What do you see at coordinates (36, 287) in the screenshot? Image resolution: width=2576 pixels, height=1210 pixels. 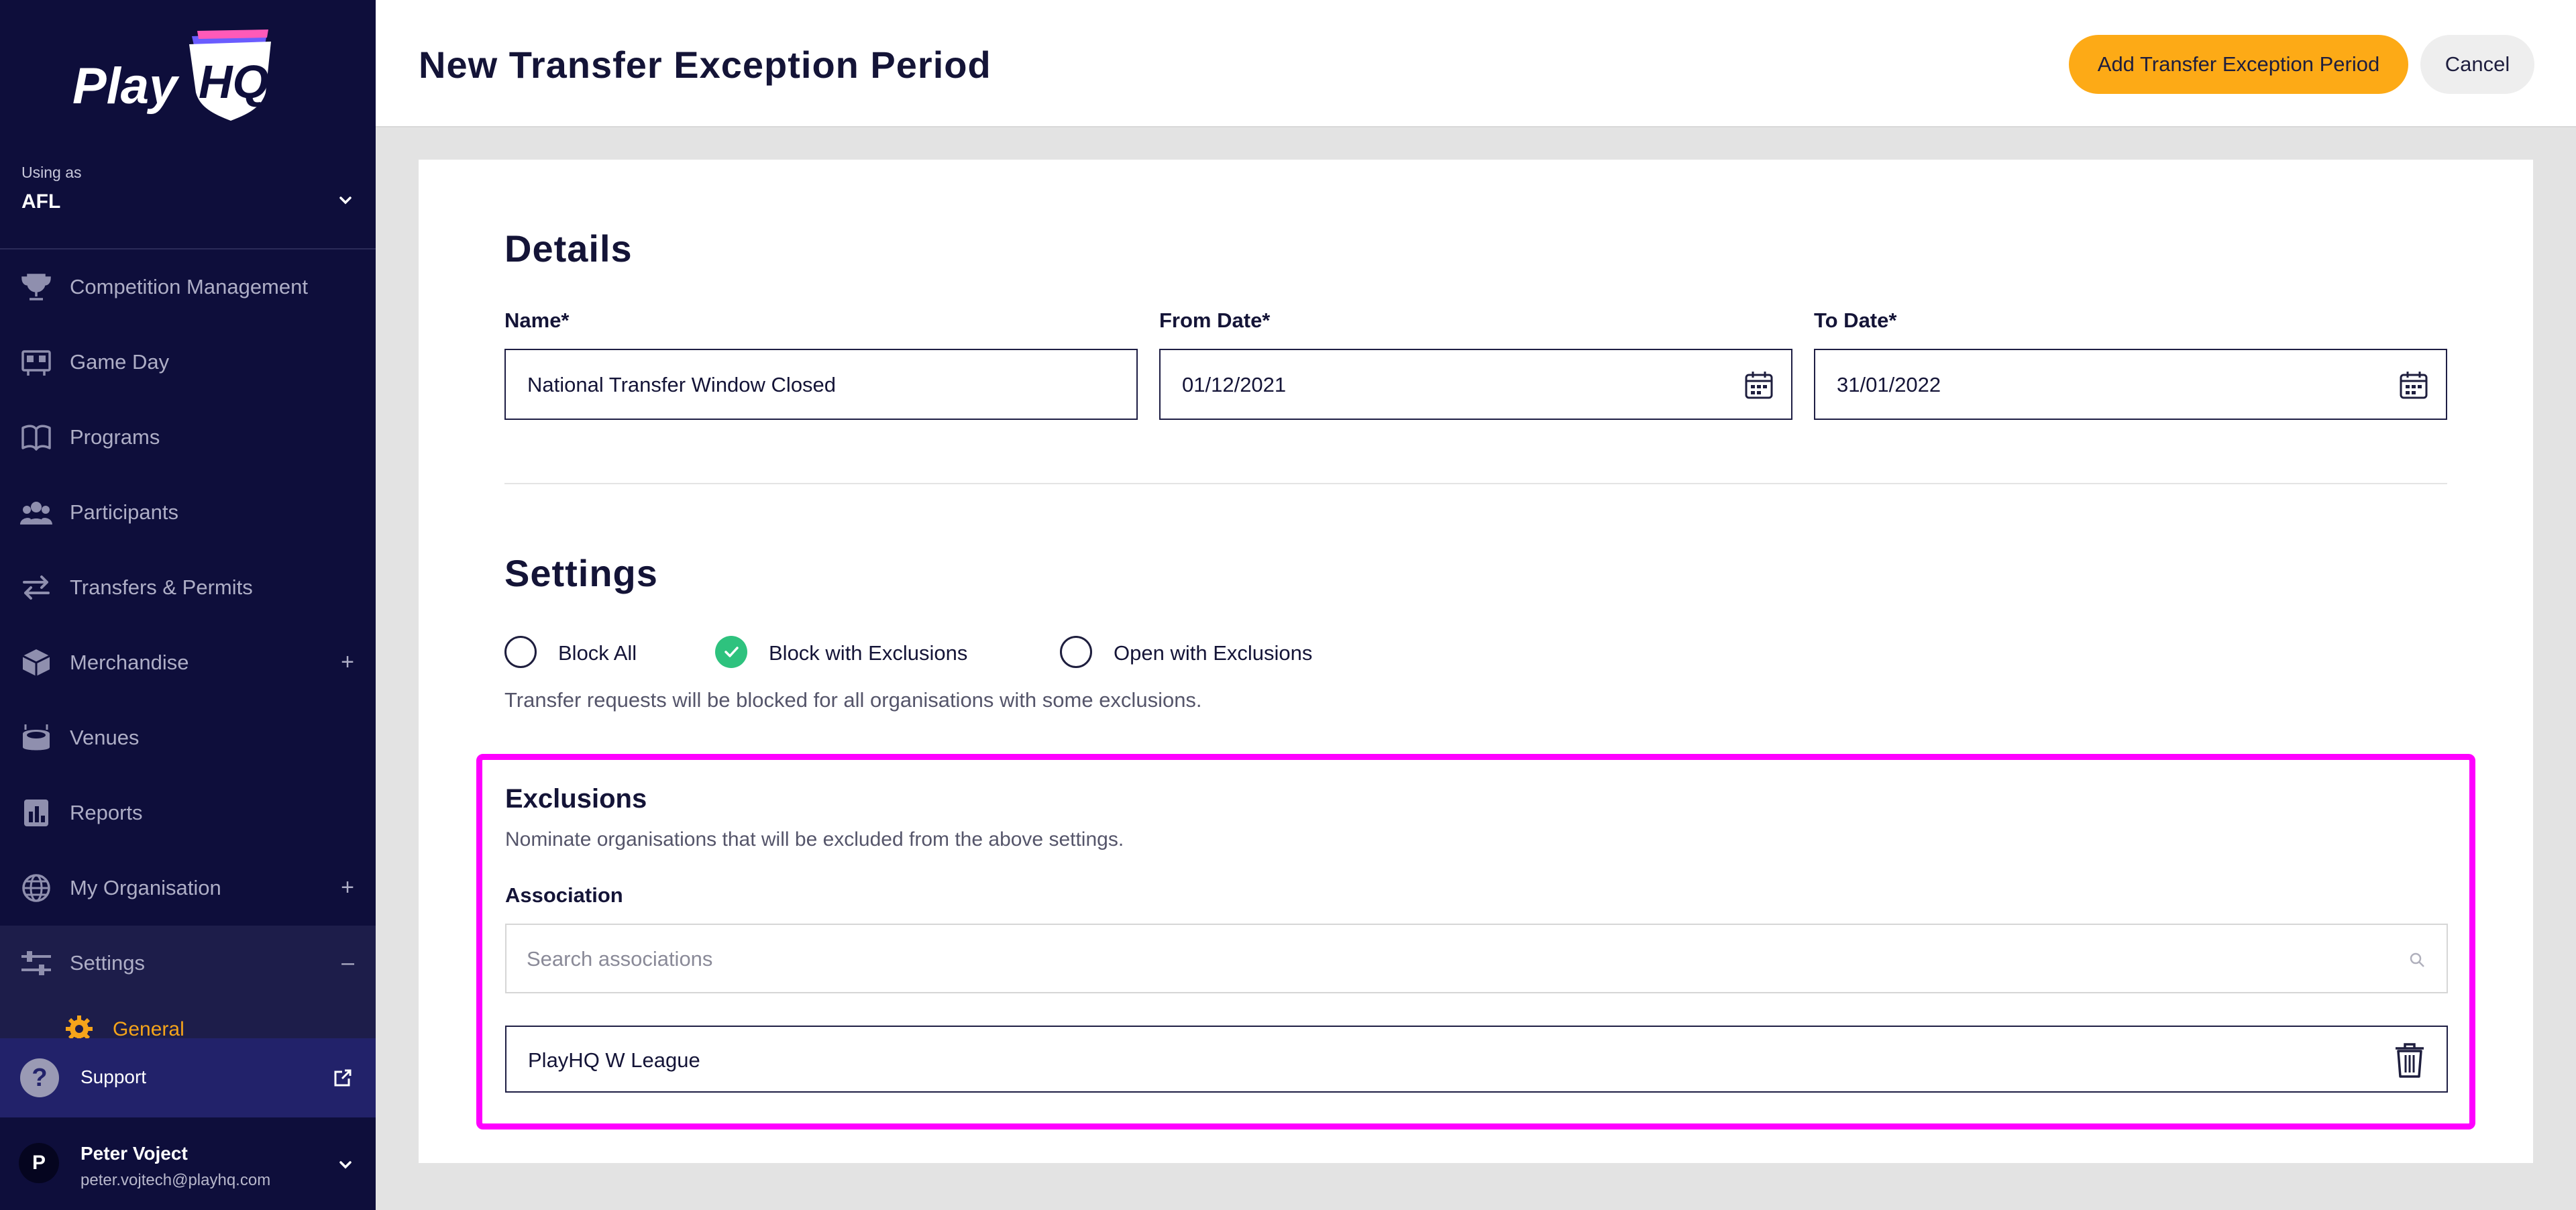 I see `trophy-icon` at bounding box center [36, 287].